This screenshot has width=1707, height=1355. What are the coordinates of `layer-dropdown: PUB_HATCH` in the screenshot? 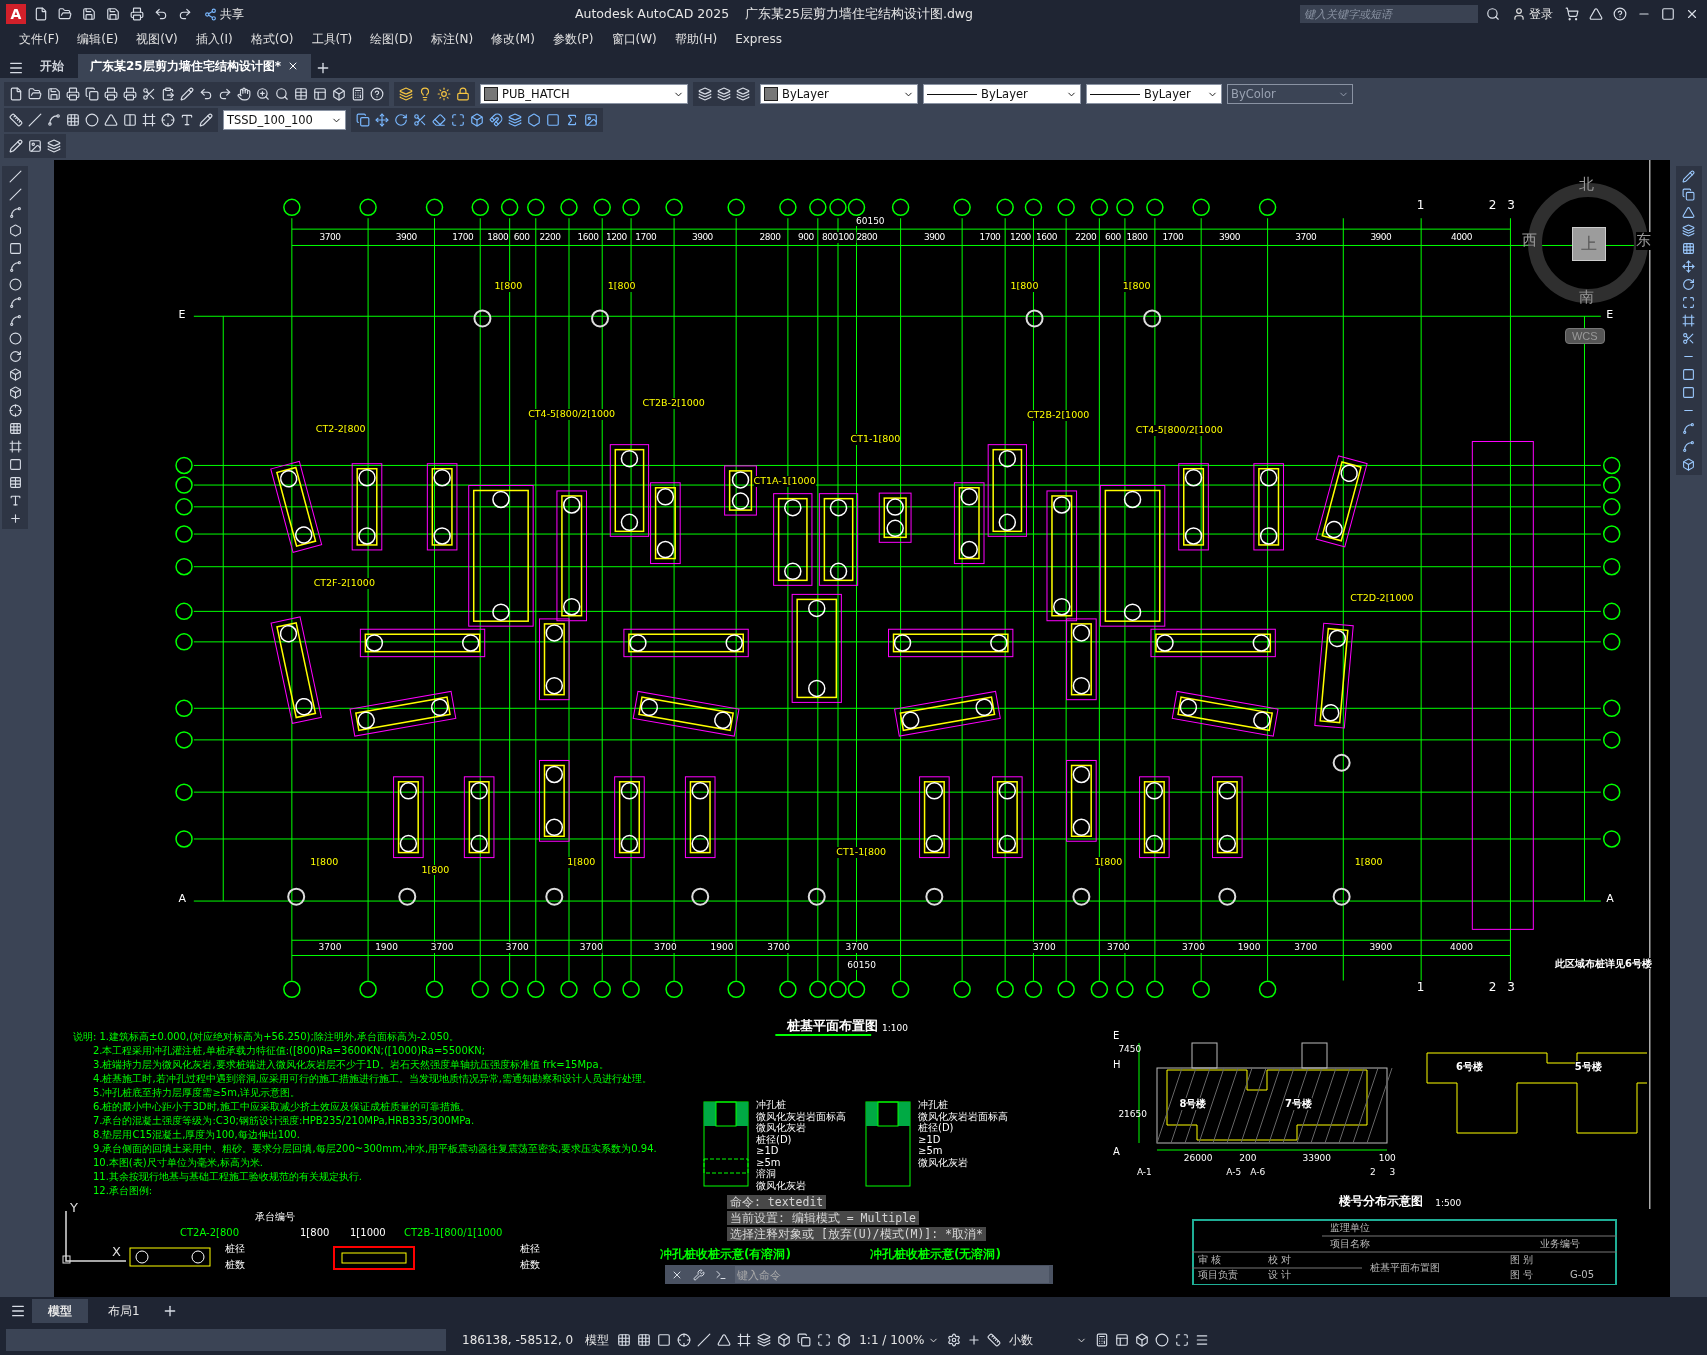 It's located at (584, 94).